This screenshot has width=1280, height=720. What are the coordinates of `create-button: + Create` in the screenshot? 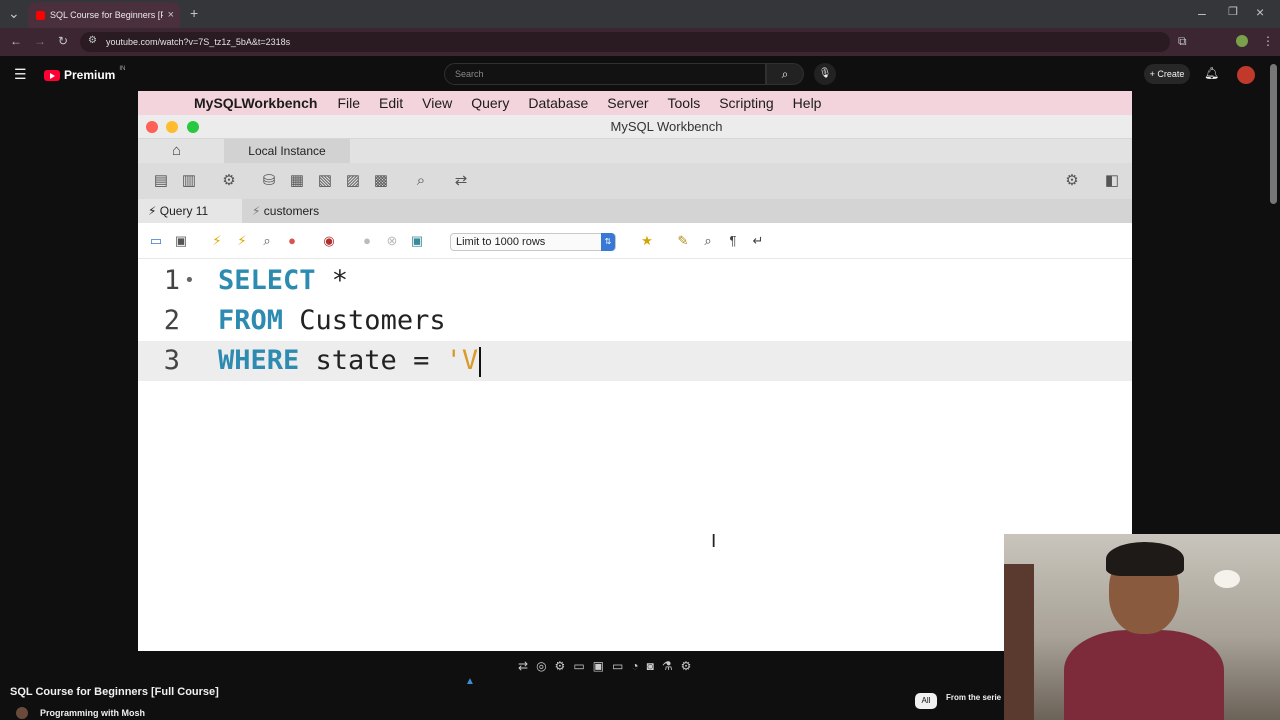 It's located at (1167, 74).